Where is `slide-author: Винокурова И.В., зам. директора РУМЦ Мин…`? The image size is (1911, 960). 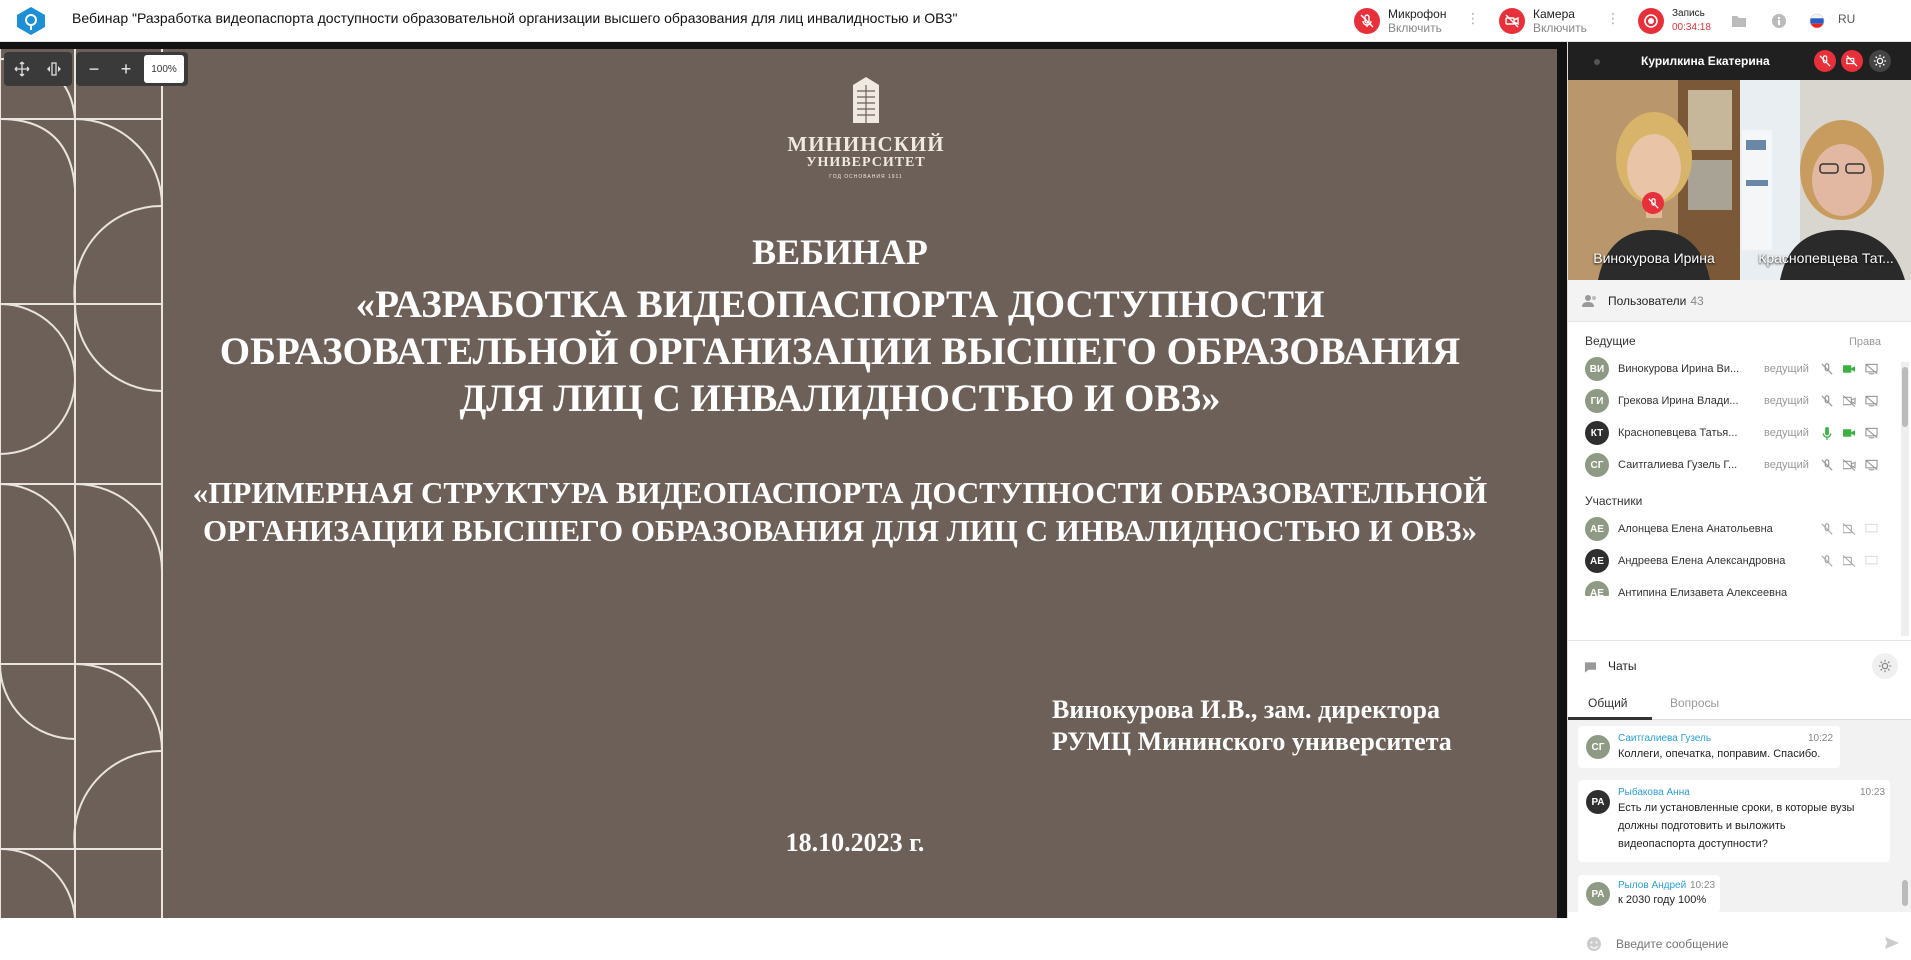
slide-author: Винокурова И.В., зам. директора РУМЦ Мин… is located at coordinates (1252, 726).